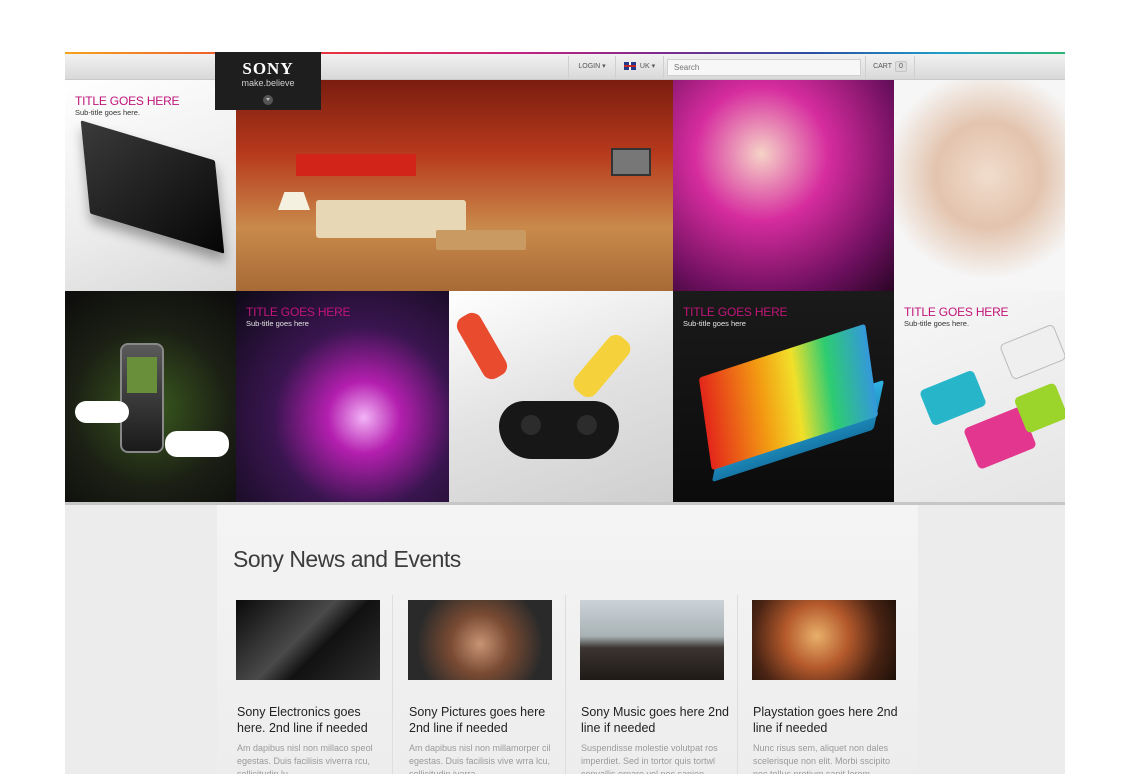 The height and width of the screenshot is (774, 1124). Describe the element at coordinates (561, 396) in the screenshot. I see `hero-tile-playstation` at that location.